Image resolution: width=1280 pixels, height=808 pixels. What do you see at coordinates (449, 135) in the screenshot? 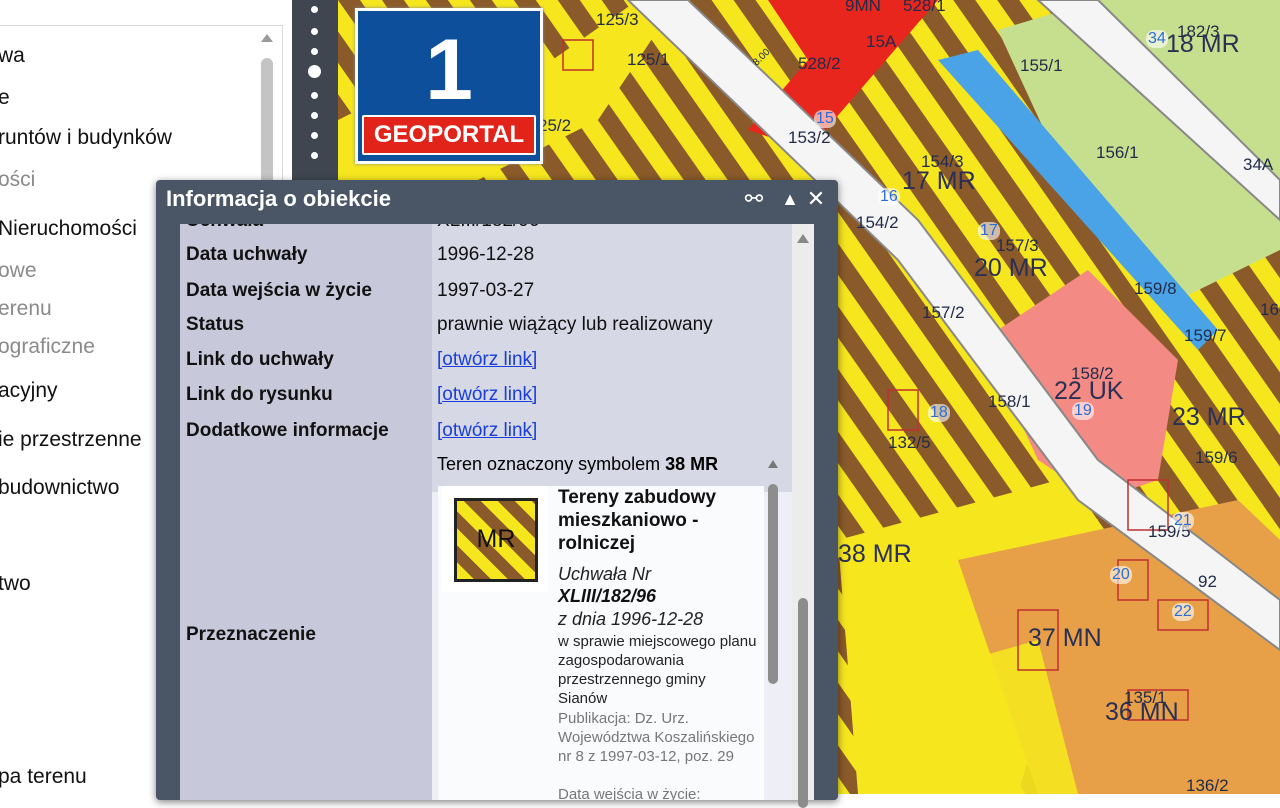
I see `logo-text: GEOPORTAL` at bounding box center [449, 135].